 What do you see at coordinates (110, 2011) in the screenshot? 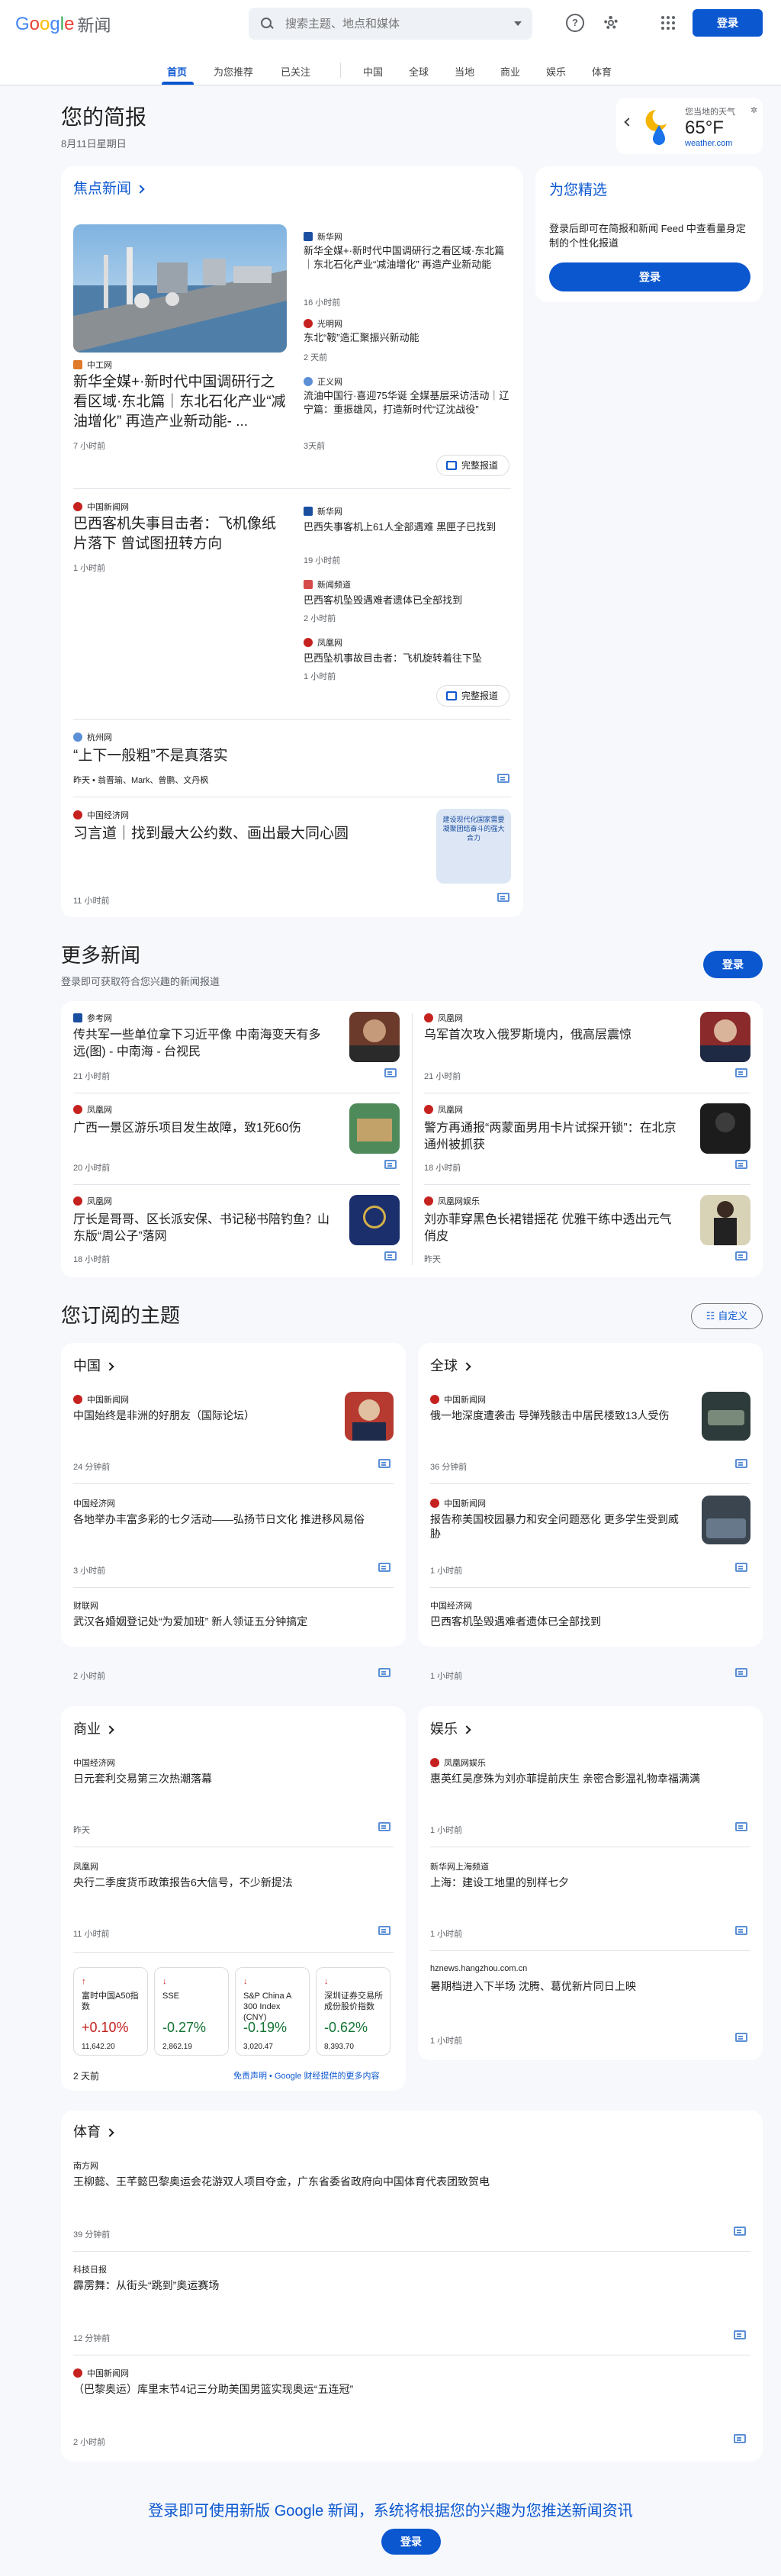
I see `stock-card: ↑ 富时中国A50指数 +0.10% 11,642.20` at bounding box center [110, 2011].